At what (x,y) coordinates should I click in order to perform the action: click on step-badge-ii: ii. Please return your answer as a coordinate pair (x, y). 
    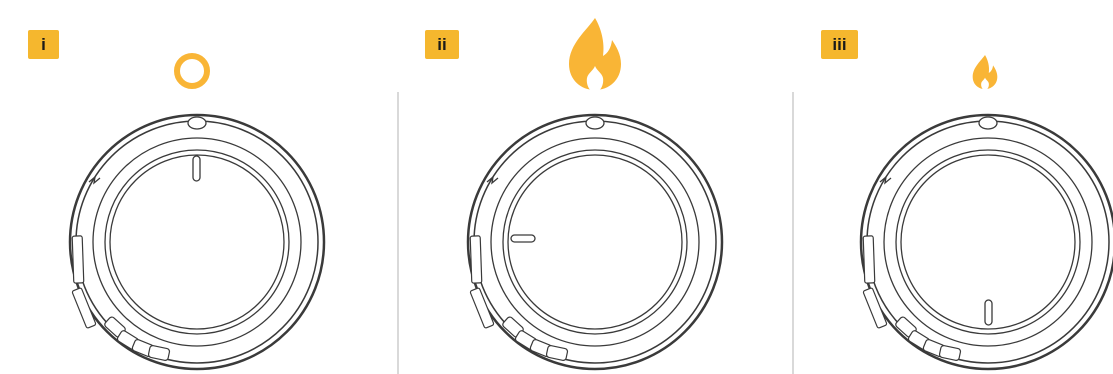
    Looking at the image, I should click on (442, 44).